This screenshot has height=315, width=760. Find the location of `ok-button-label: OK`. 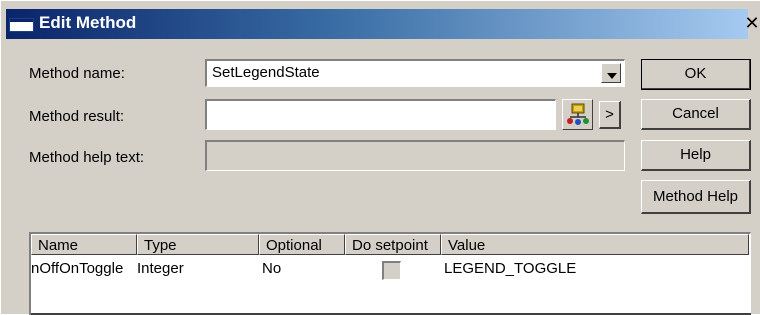

ok-button-label: OK is located at coordinates (695, 73).